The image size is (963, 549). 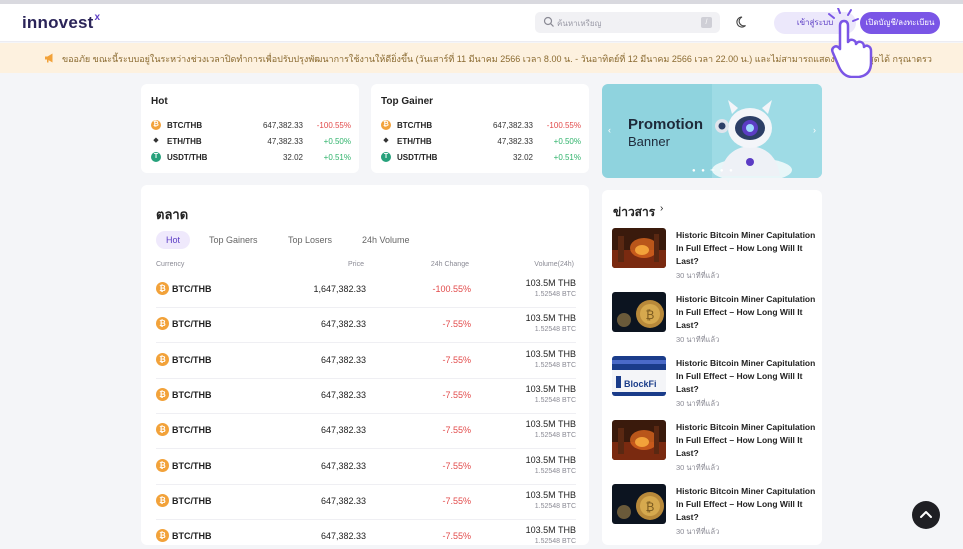 What do you see at coordinates (850, 43) in the screenshot?
I see `pointing-hand-cursor-icon` at bounding box center [850, 43].